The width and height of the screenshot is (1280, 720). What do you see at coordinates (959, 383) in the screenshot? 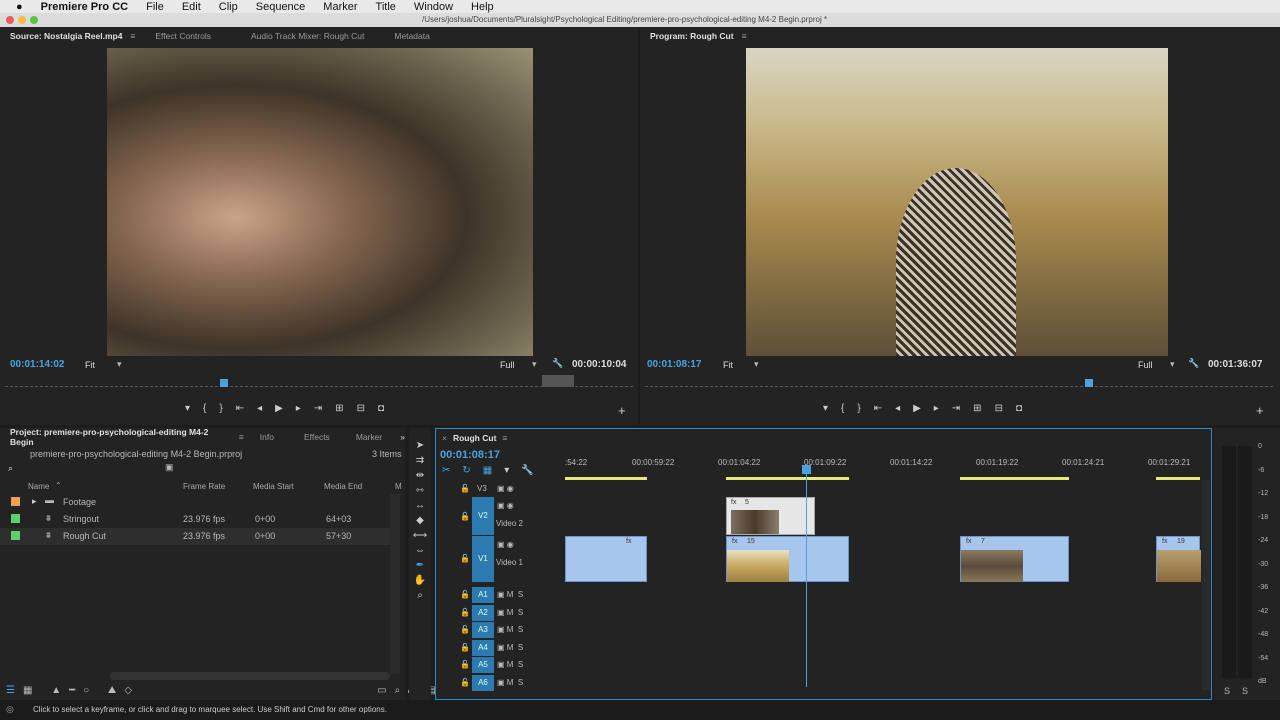
I see `program-time-ruler` at bounding box center [959, 383].